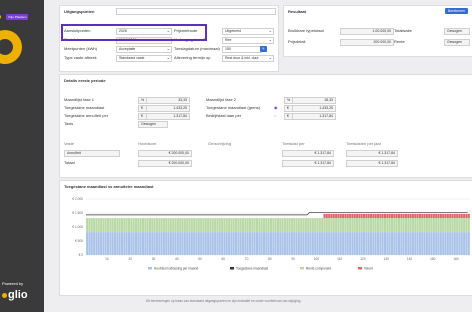  Describe the element at coordinates (147, 143) in the screenshot. I see `table-header: Hoofdsom` at that location.